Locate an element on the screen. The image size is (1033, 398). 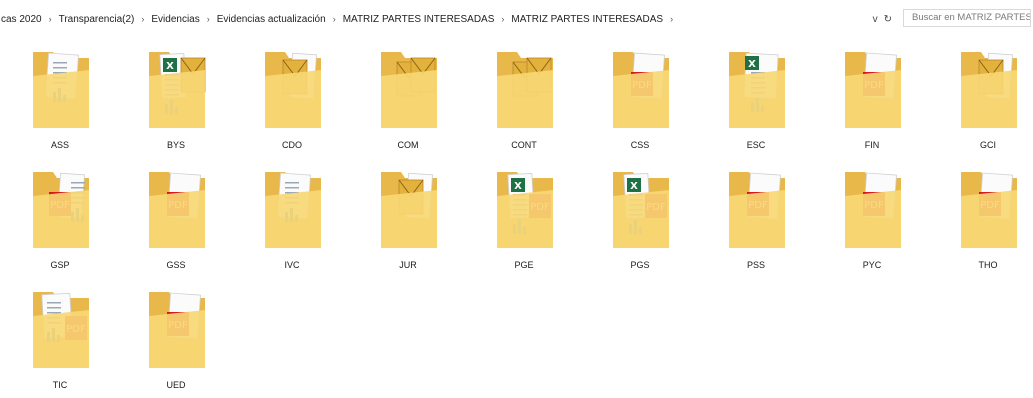
folder-item: PDF FIN is located at coordinates (872, 100).